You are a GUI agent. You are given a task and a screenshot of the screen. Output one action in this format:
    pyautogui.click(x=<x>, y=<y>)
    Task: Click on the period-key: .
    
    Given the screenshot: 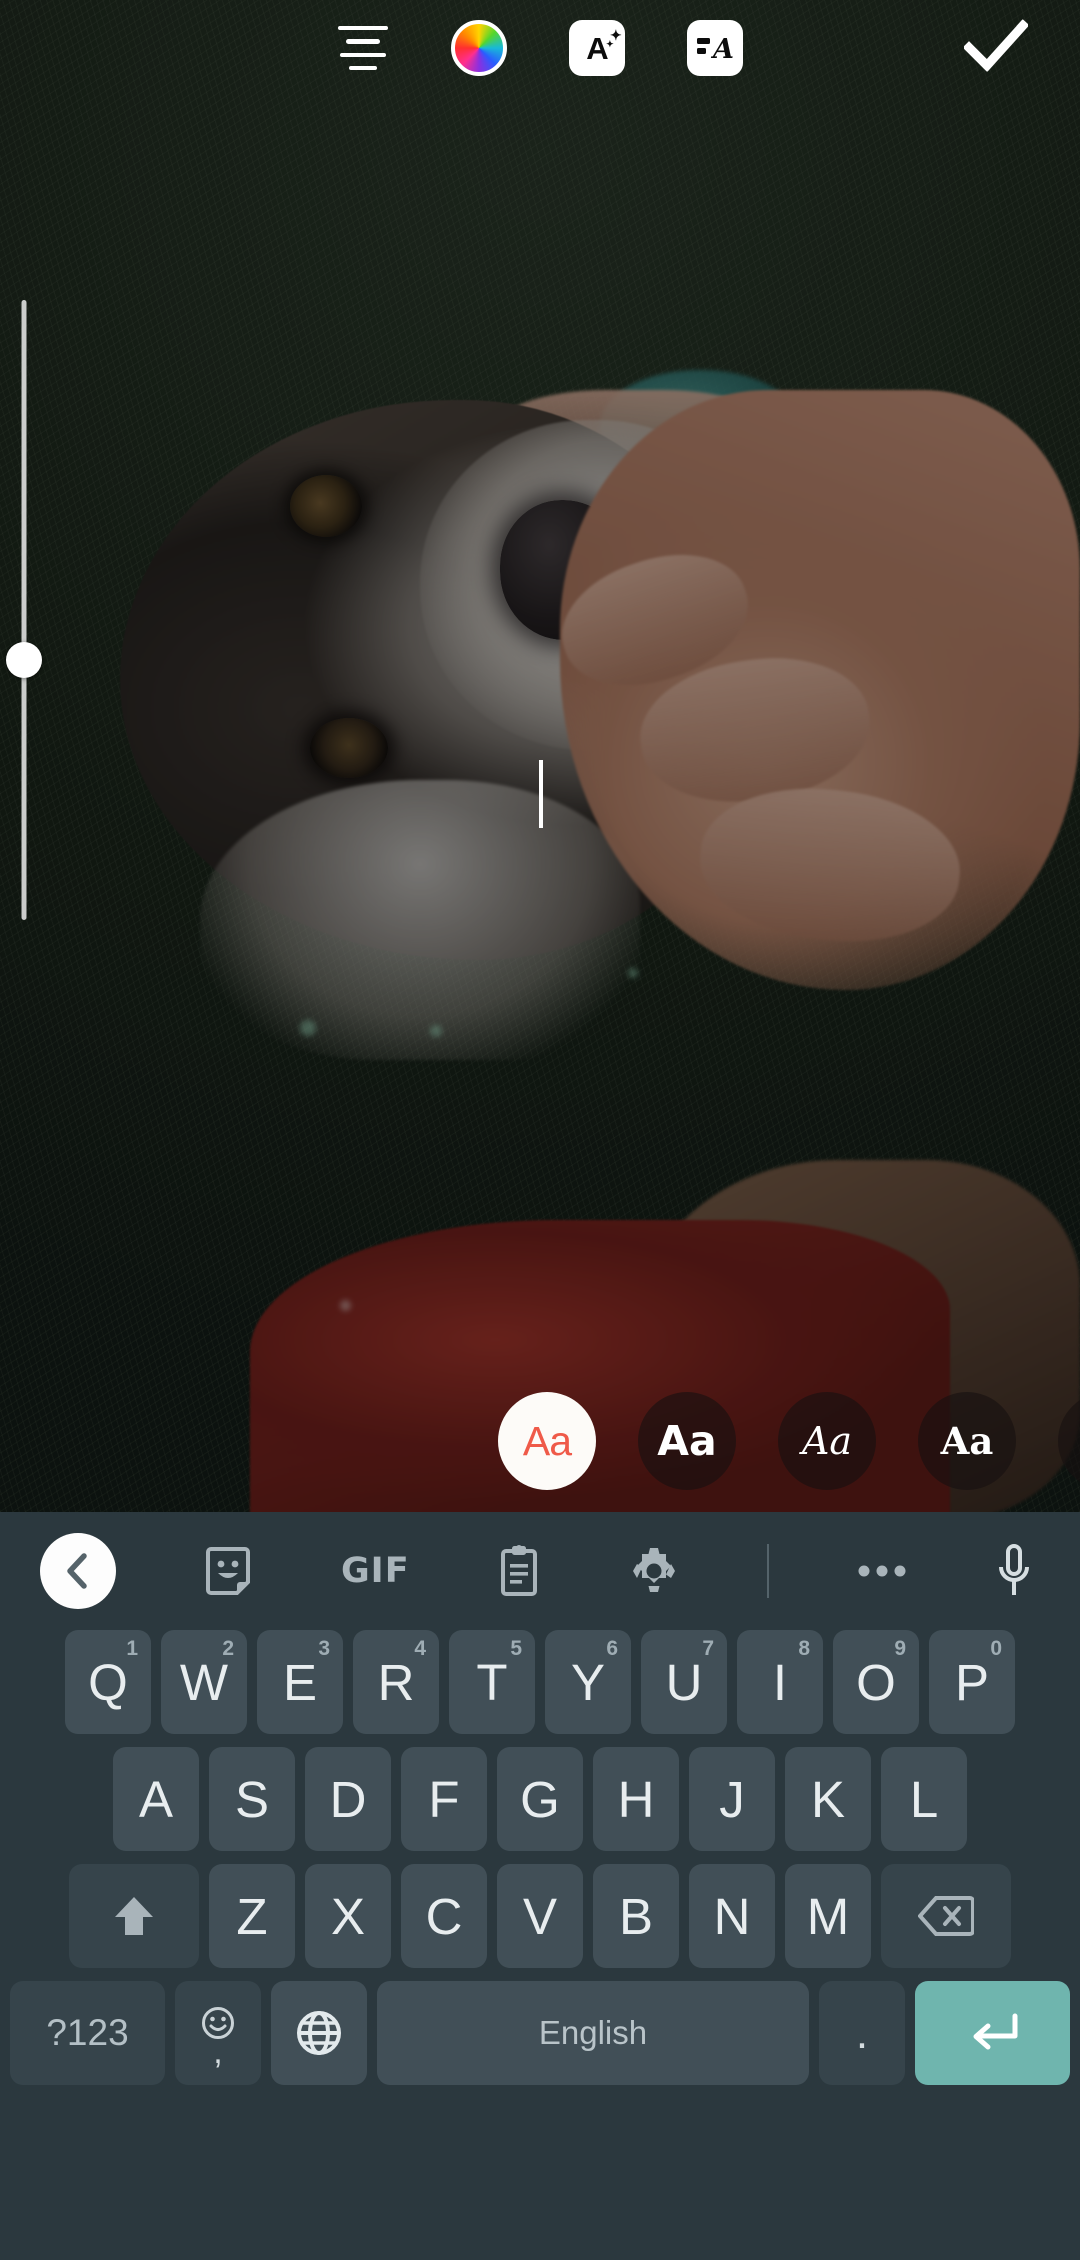 What is the action you would take?
    pyautogui.click(x=862, y=2033)
    